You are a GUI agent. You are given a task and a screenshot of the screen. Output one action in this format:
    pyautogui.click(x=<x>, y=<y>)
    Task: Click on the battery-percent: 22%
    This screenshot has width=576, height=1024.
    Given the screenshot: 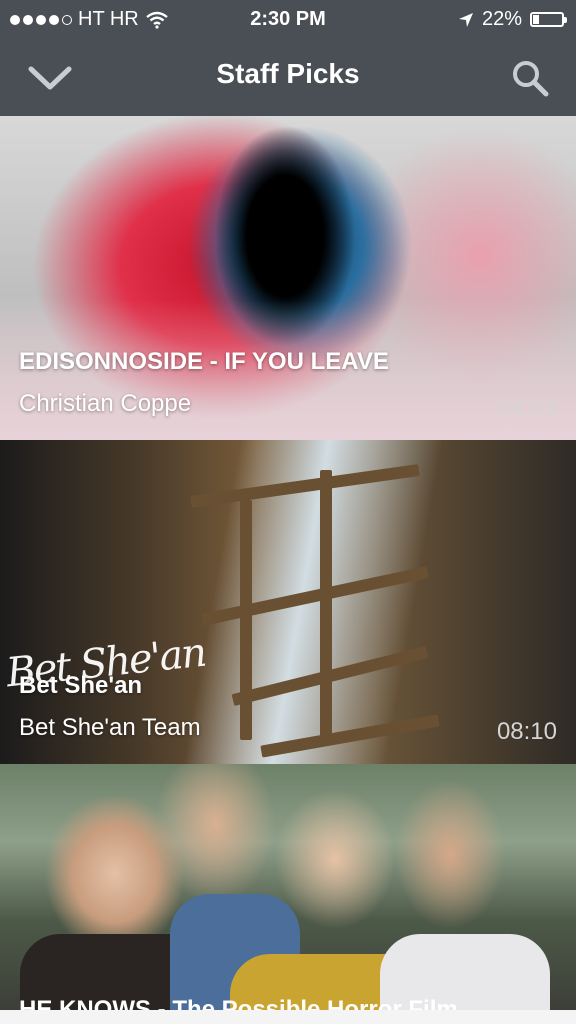 What is the action you would take?
    pyautogui.click(x=501, y=19)
    